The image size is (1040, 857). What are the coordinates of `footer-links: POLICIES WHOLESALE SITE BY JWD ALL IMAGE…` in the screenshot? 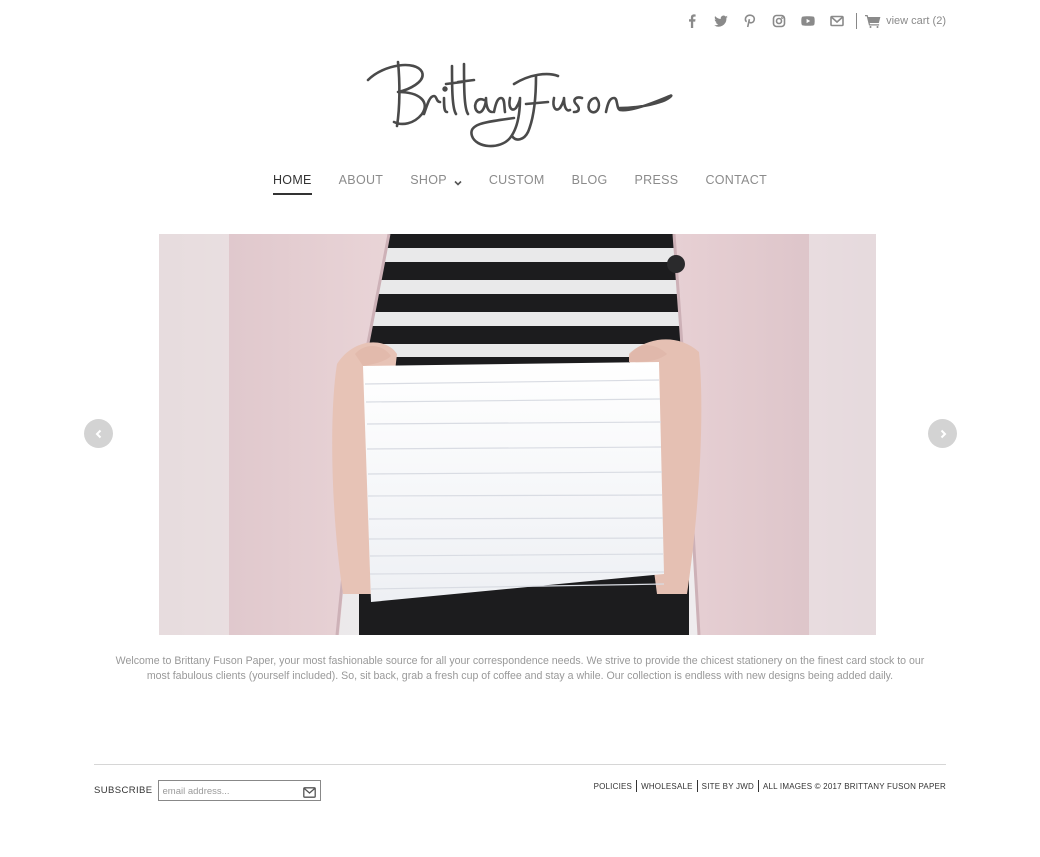 It's located at (768, 786).